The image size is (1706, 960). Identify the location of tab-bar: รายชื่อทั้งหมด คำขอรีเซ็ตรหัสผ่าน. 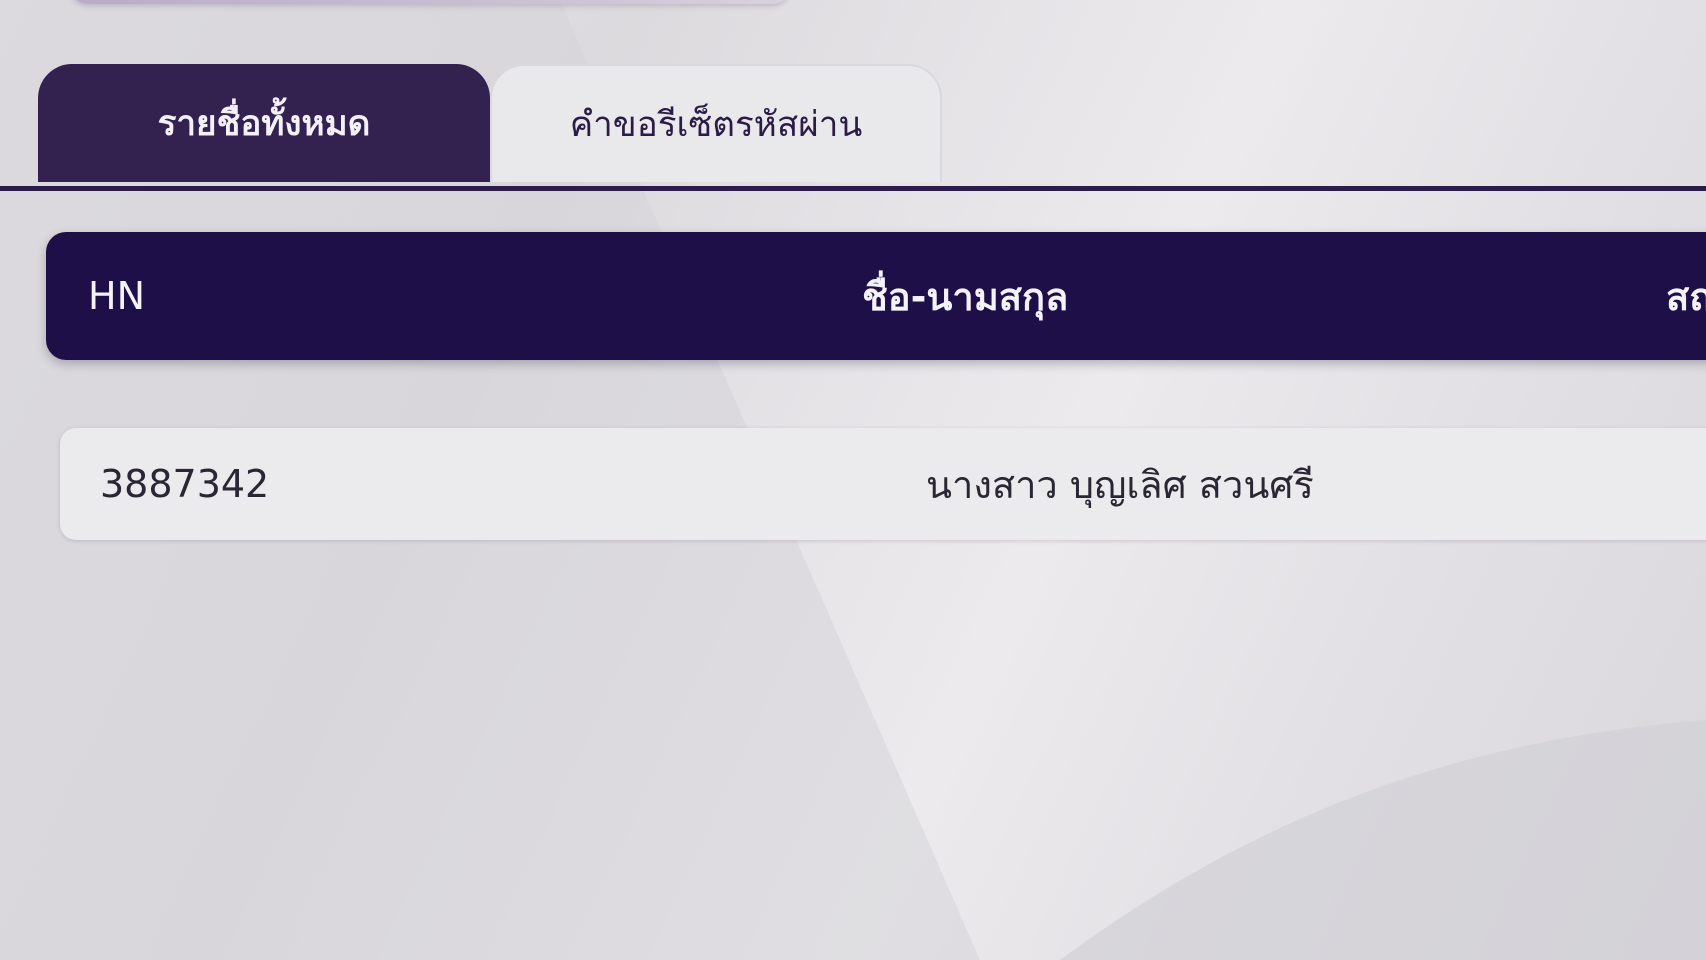
(853, 123).